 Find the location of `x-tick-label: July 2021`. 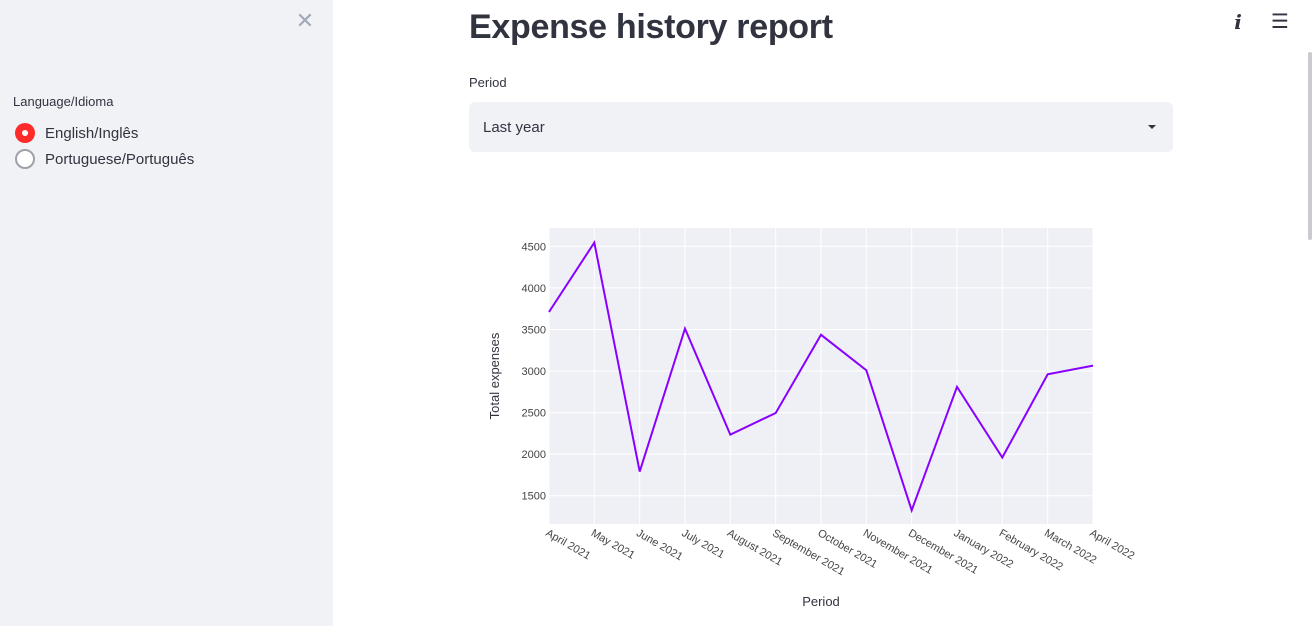

x-tick-label: July 2021 is located at coordinates (703, 544).